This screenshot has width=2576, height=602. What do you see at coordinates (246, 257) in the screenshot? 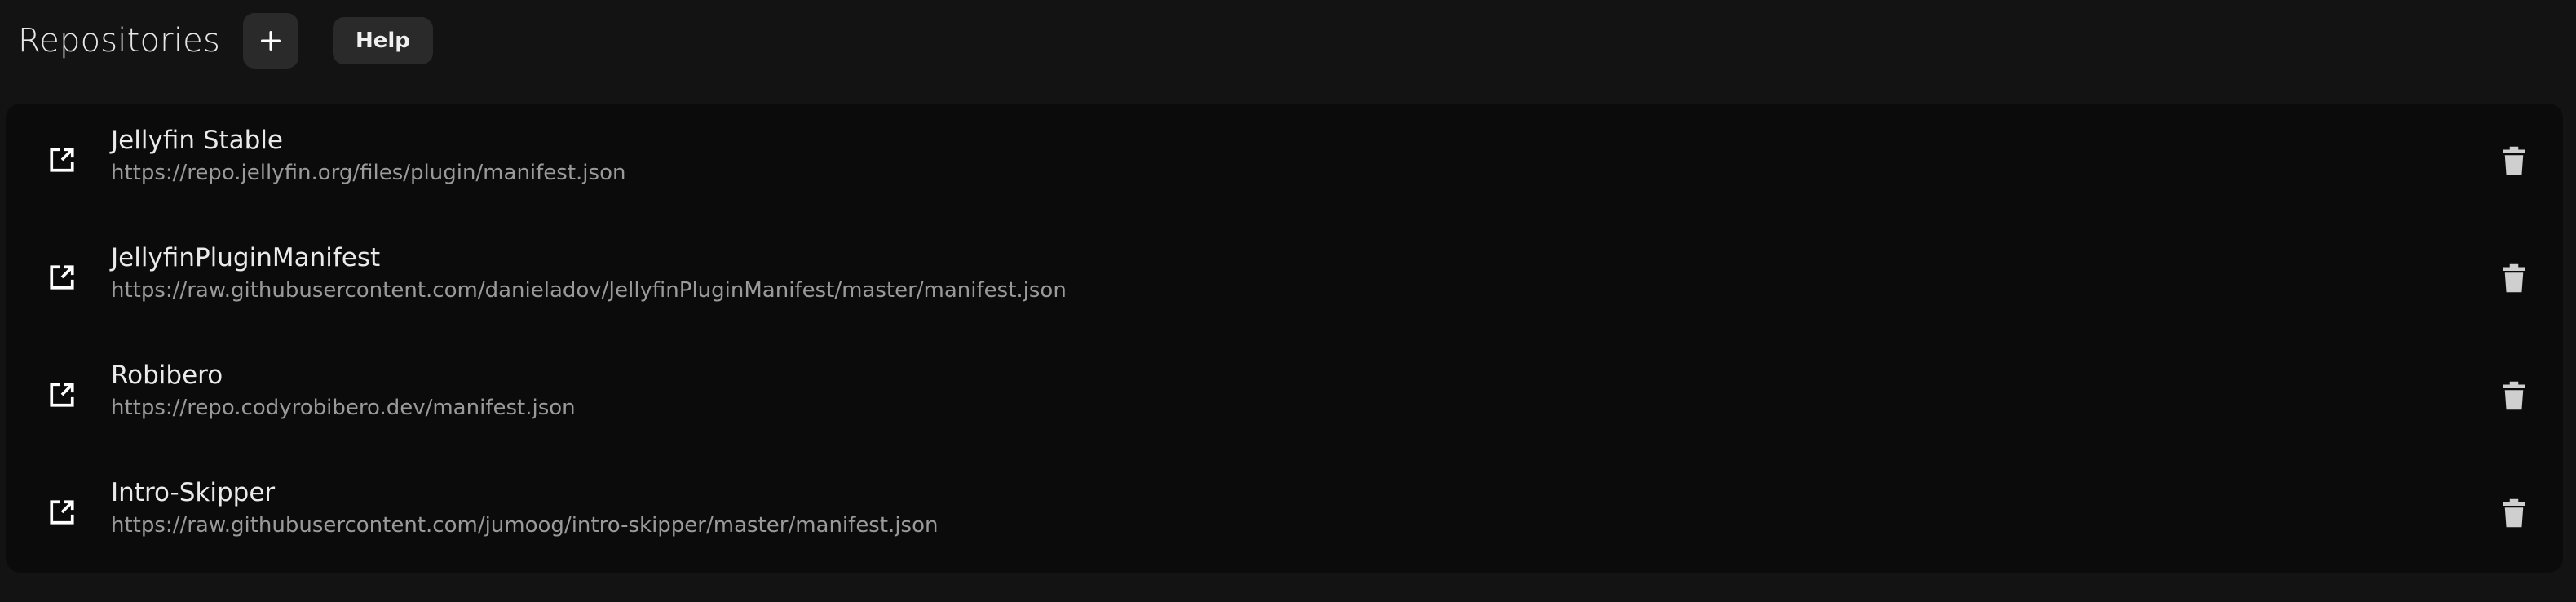
I see `repository-name: JellyfinPluginManifest` at bounding box center [246, 257].